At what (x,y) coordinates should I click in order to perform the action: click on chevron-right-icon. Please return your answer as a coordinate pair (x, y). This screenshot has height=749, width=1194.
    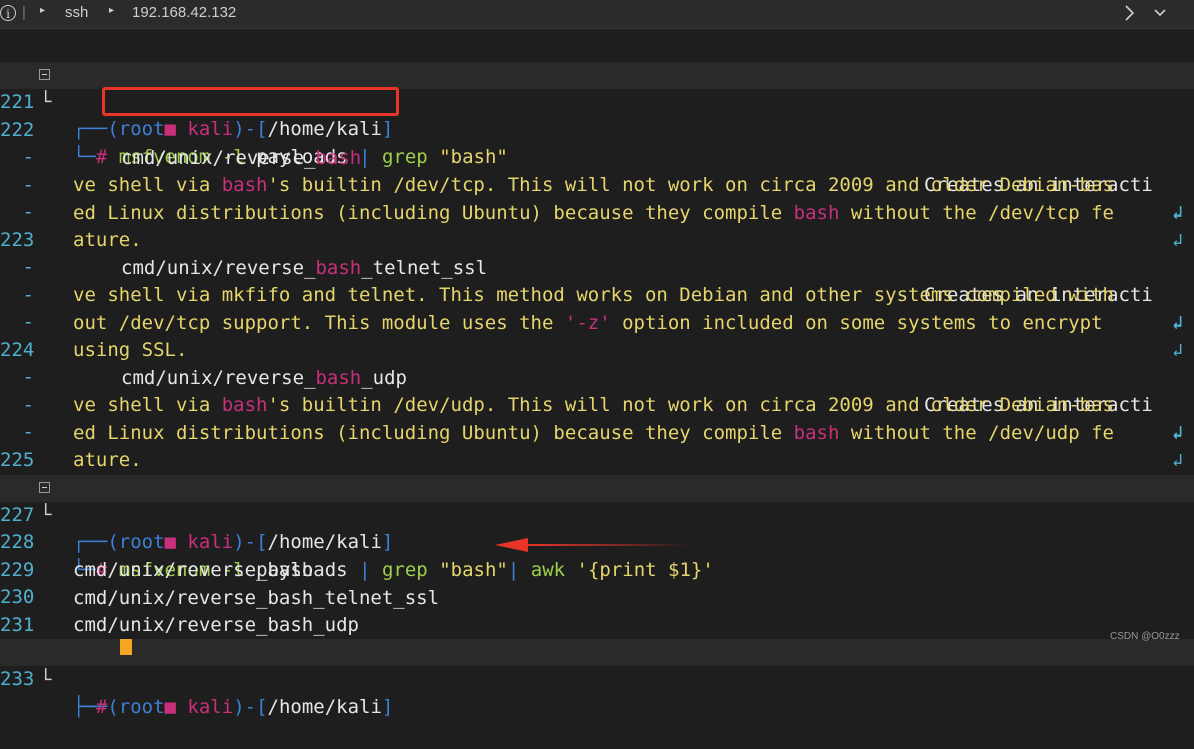
    Looking at the image, I should click on (1129, 13).